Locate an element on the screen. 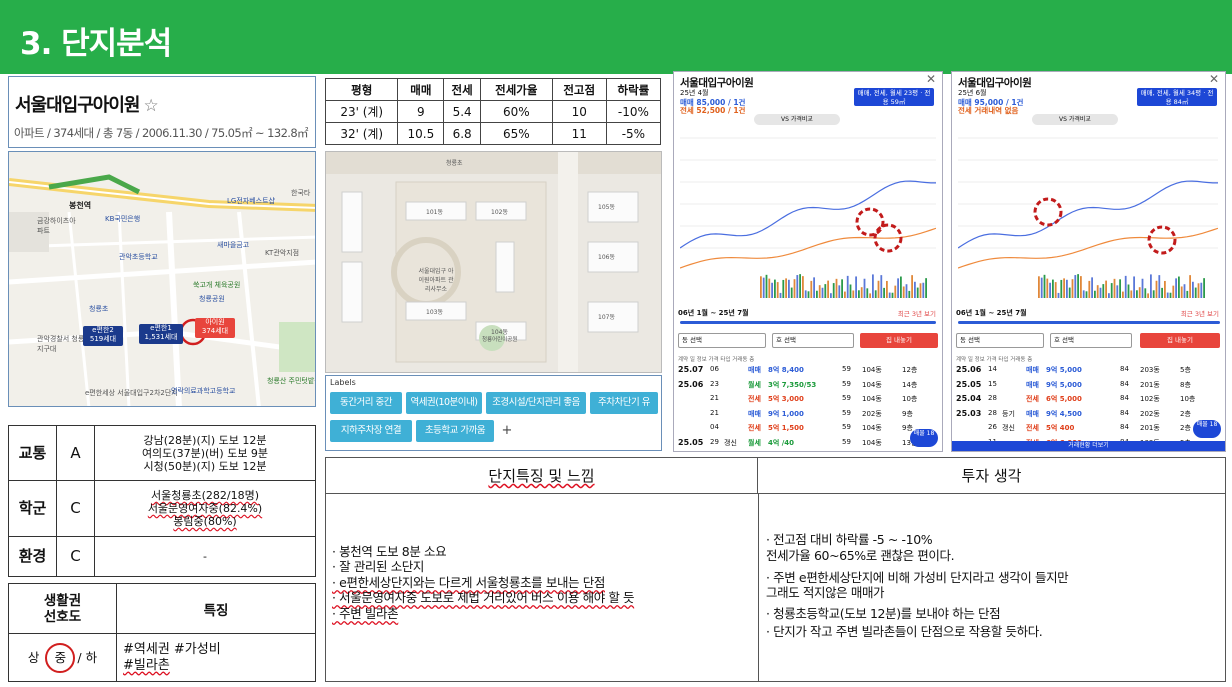  grade-value: C is located at coordinates (75, 556).